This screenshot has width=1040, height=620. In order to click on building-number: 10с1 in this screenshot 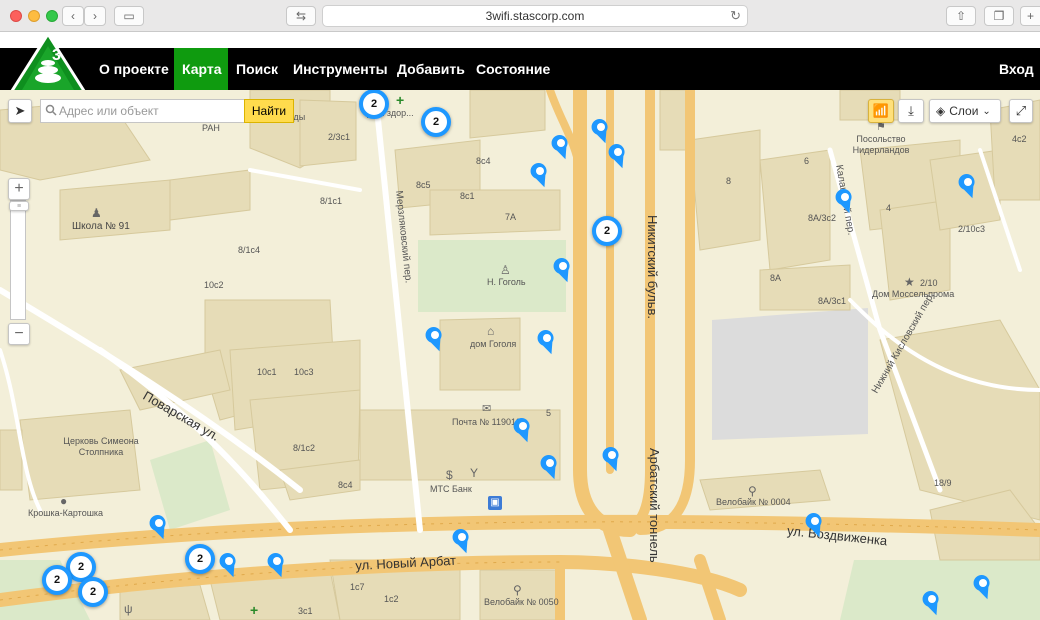, I will do `click(267, 372)`.